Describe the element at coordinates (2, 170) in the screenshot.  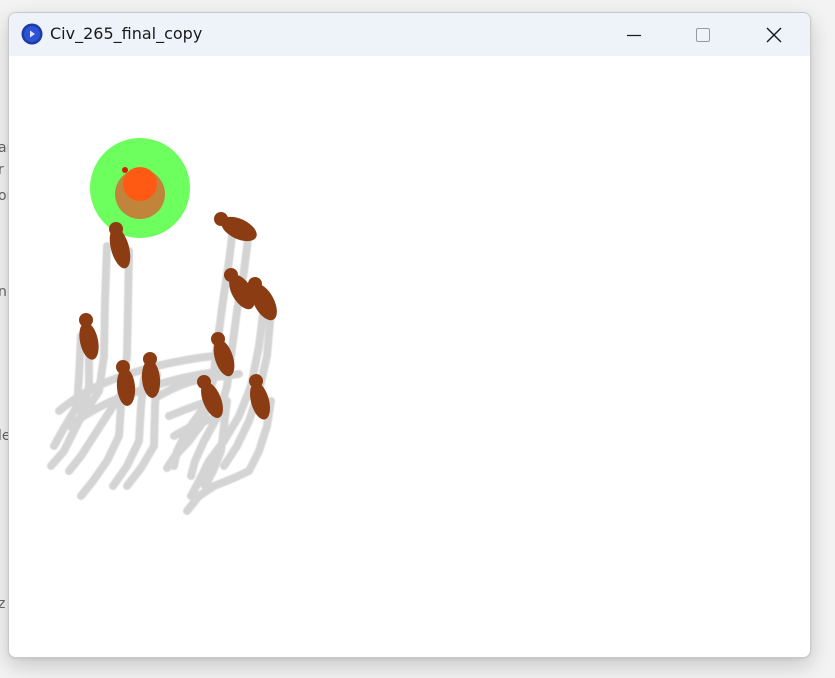
I see `background-text-fragment: r` at that location.